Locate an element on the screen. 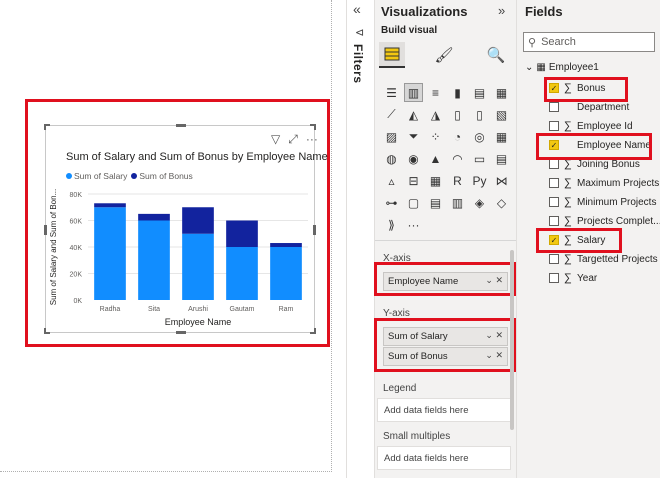  decomposition-tree-icon: ⊶ is located at coordinates (391, 202).